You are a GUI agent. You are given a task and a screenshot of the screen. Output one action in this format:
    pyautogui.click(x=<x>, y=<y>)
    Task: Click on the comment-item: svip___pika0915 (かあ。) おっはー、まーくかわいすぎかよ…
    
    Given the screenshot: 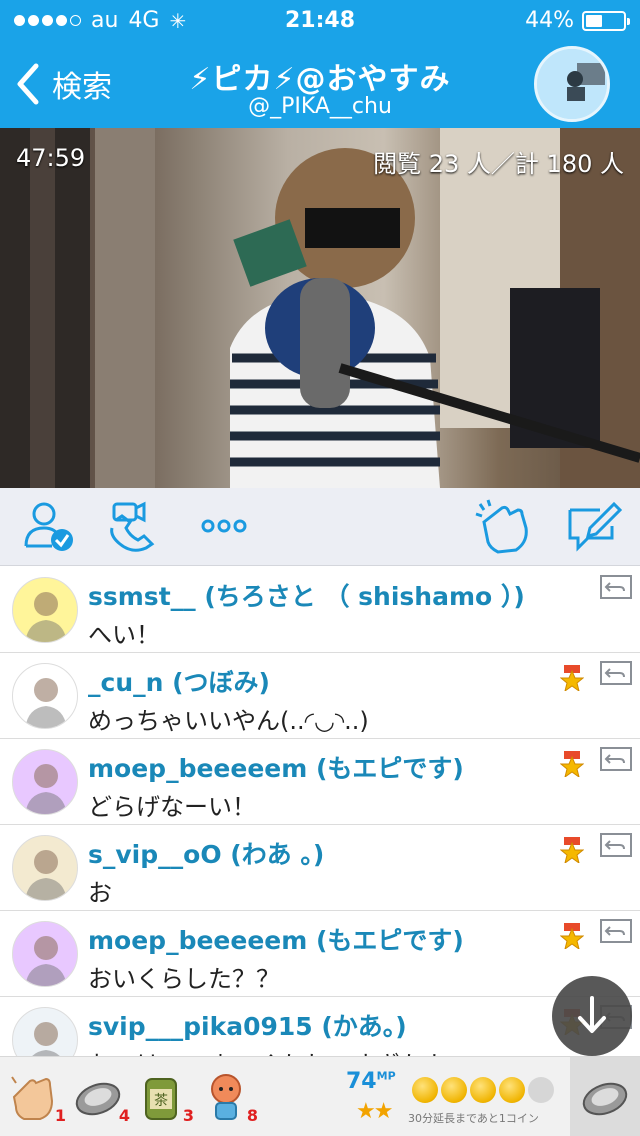 What is the action you would take?
    pyautogui.click(x=320, y=1026)
    